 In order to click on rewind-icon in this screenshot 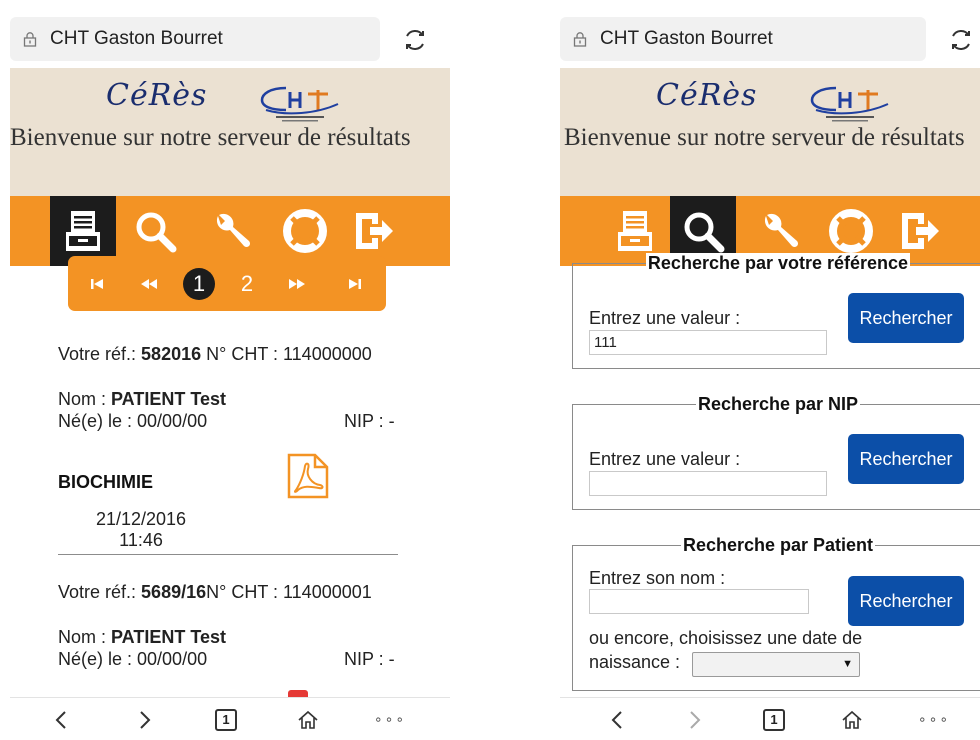, I will do `click(149, 283)`.